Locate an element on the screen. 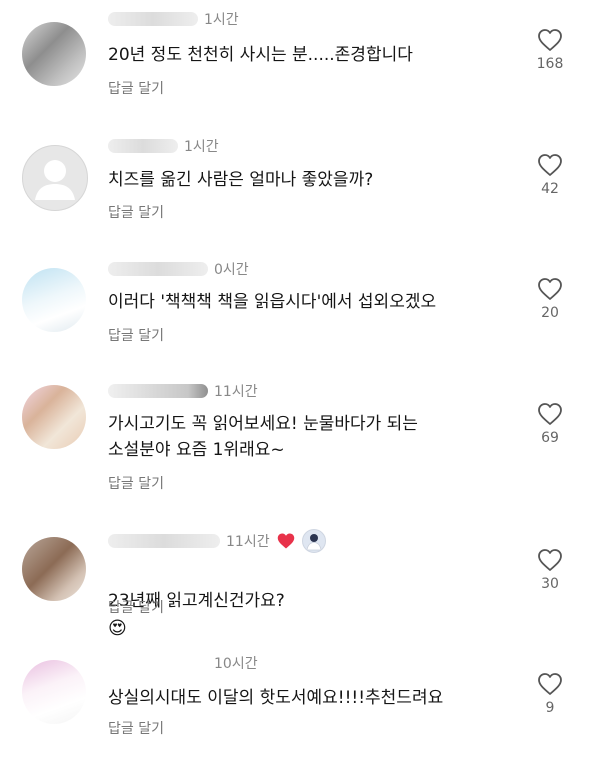 This screenshot has height=761, width=600. comment-text: 가시고기도 꼭 읽어보세요! 눈물바다가 되는 소설분야 요즘 1위래요~ is located at coordinates (263, 437).